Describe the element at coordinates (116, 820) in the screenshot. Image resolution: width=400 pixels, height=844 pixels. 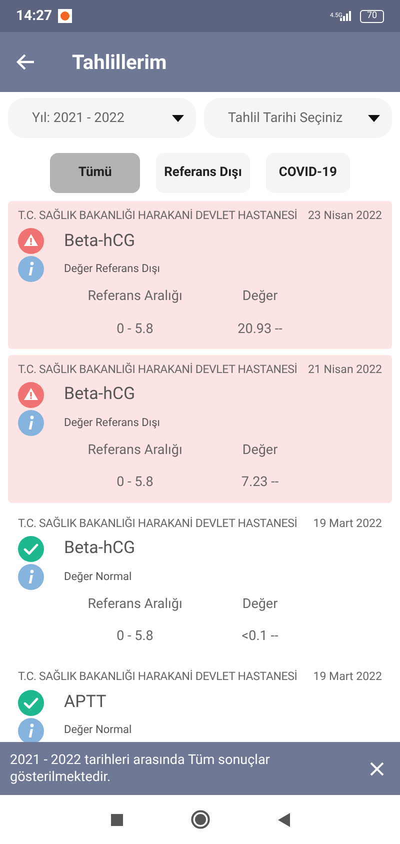
I see `stop-icon` at that location.